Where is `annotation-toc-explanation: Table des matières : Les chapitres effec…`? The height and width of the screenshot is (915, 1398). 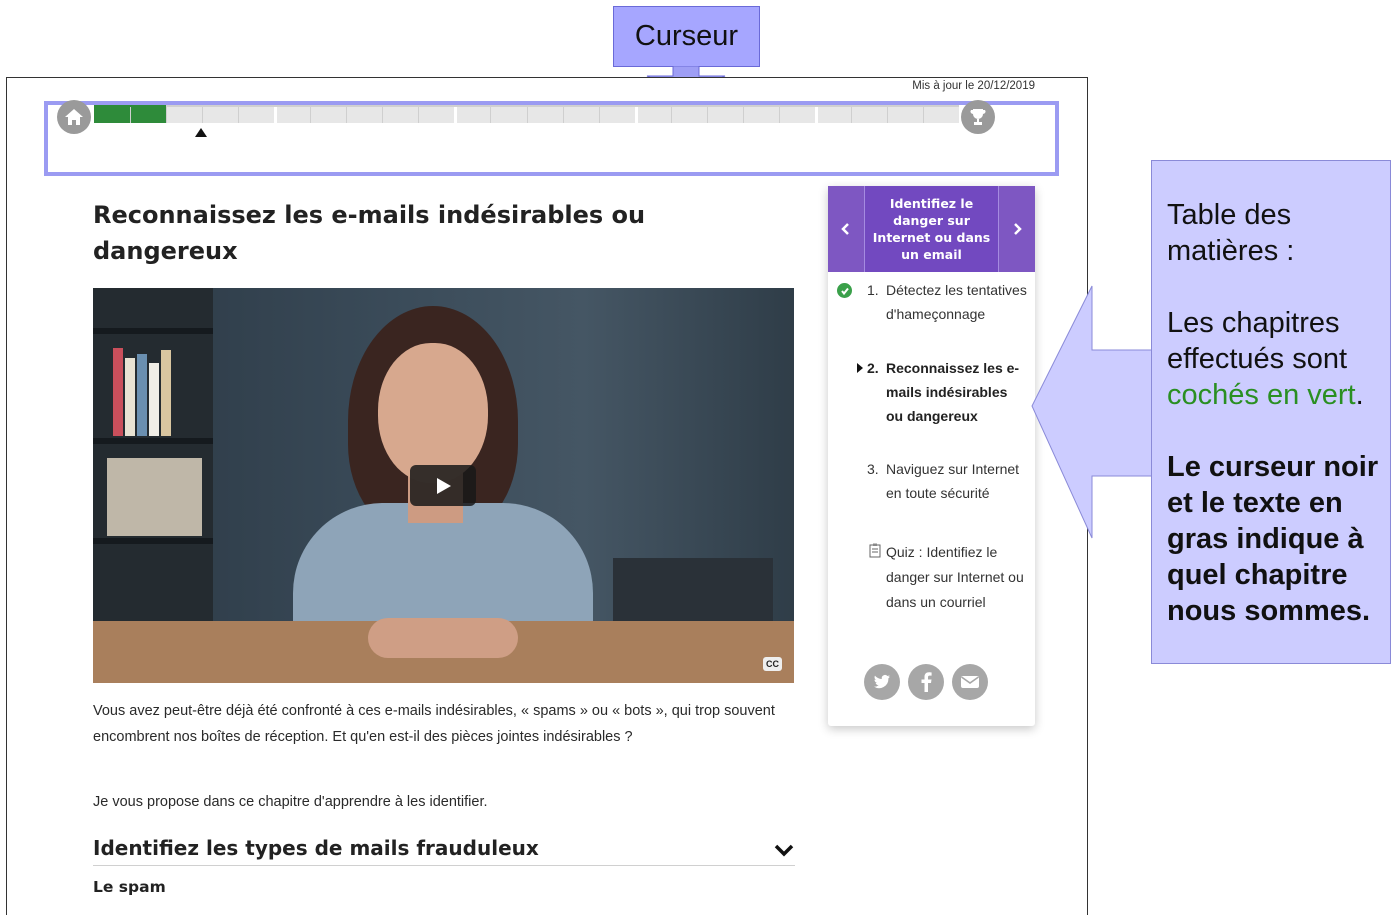 annotation-toc-explanation: Table des matières : Les chapitres effec… is located at coordinates (1271, 412).